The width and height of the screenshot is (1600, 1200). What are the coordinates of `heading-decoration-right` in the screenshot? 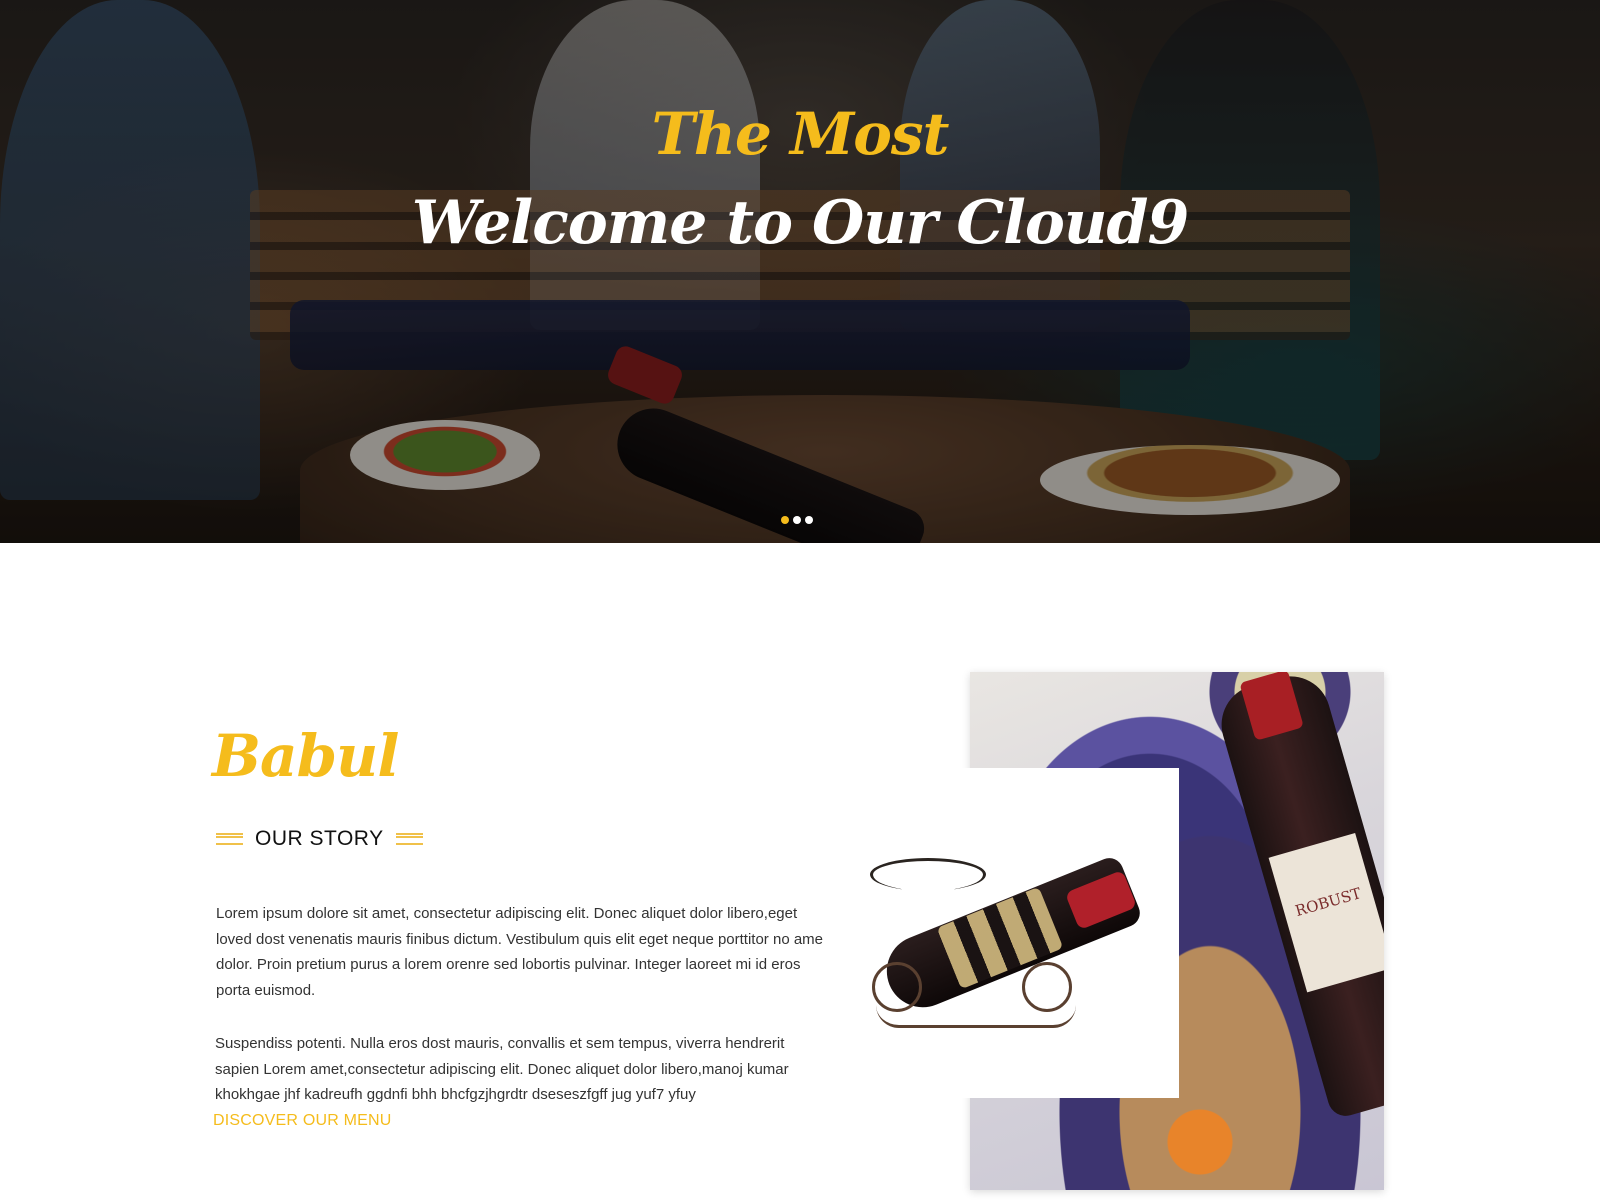 It's located at (409, 839).